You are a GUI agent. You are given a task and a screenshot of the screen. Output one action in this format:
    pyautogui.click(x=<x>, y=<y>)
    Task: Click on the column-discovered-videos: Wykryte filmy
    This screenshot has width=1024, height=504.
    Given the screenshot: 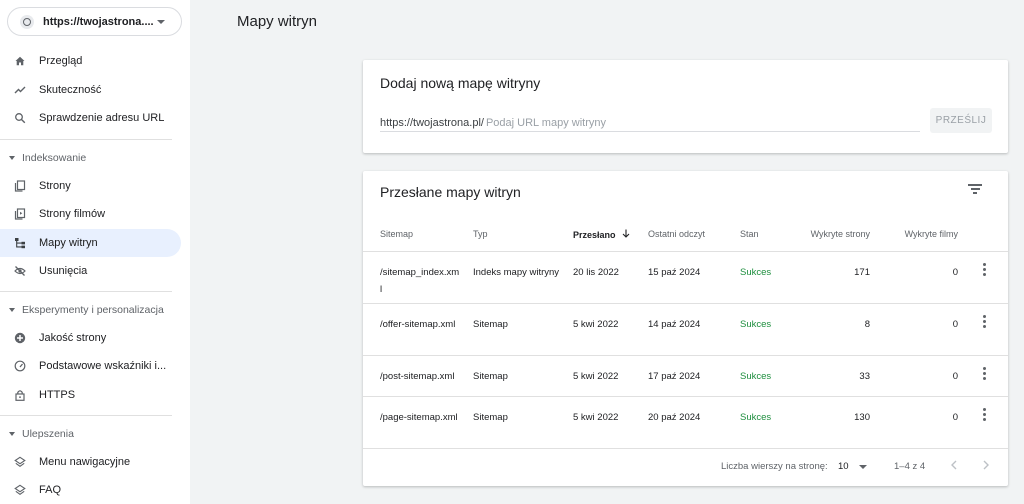 What is the action you would take?
    pyautogui.click(x=931, y=234)
    